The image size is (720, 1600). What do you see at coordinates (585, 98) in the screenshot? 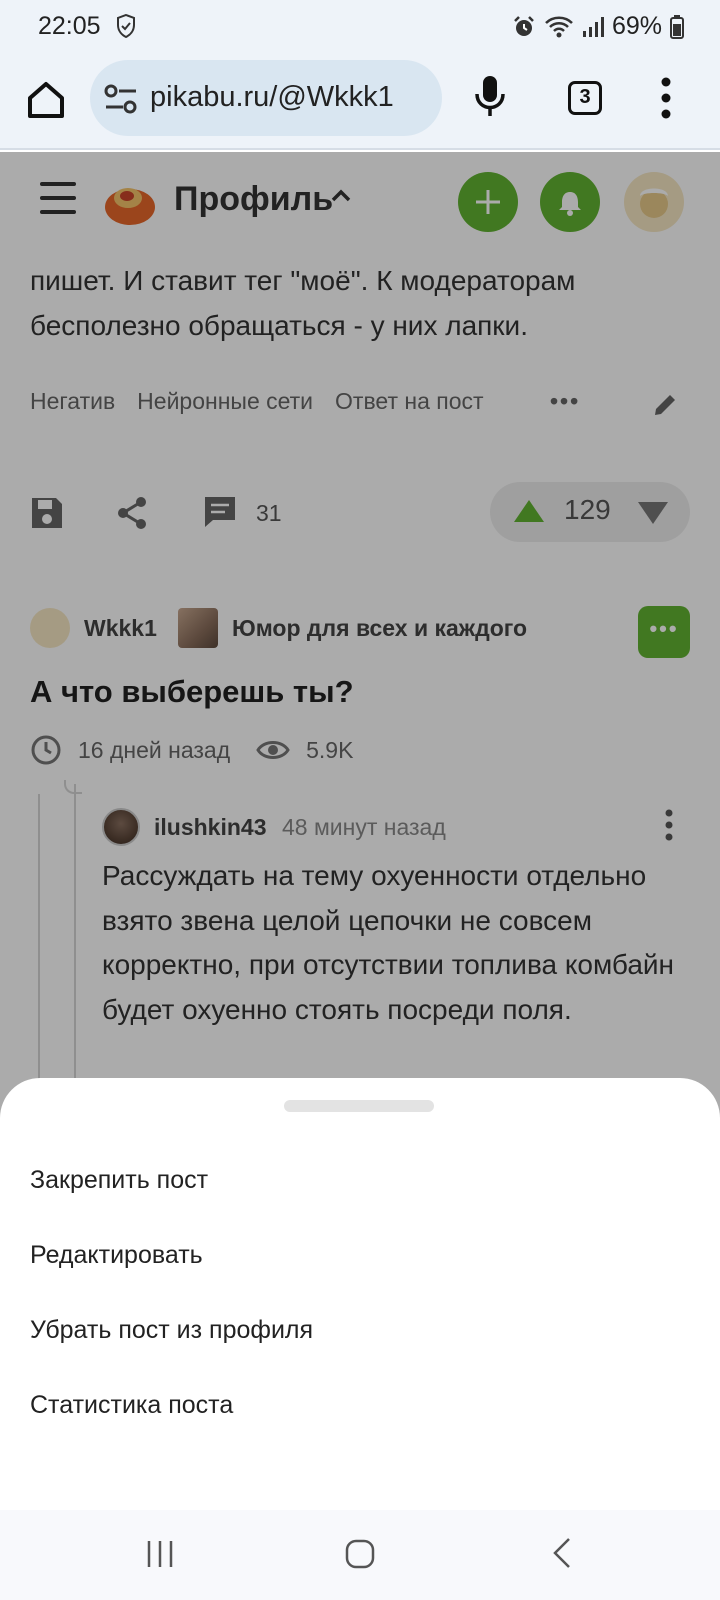
I see `tabs-icon: 3` at bounding box center [585, 98].